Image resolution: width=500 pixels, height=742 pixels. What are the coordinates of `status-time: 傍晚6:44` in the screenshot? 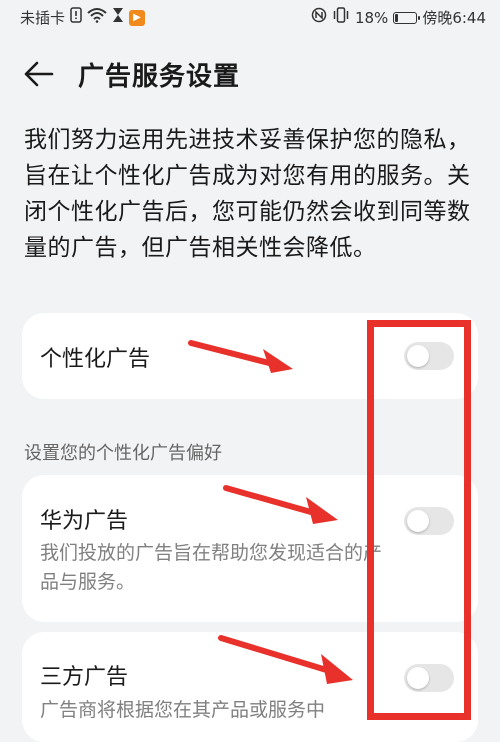 It's located at (454, 18).